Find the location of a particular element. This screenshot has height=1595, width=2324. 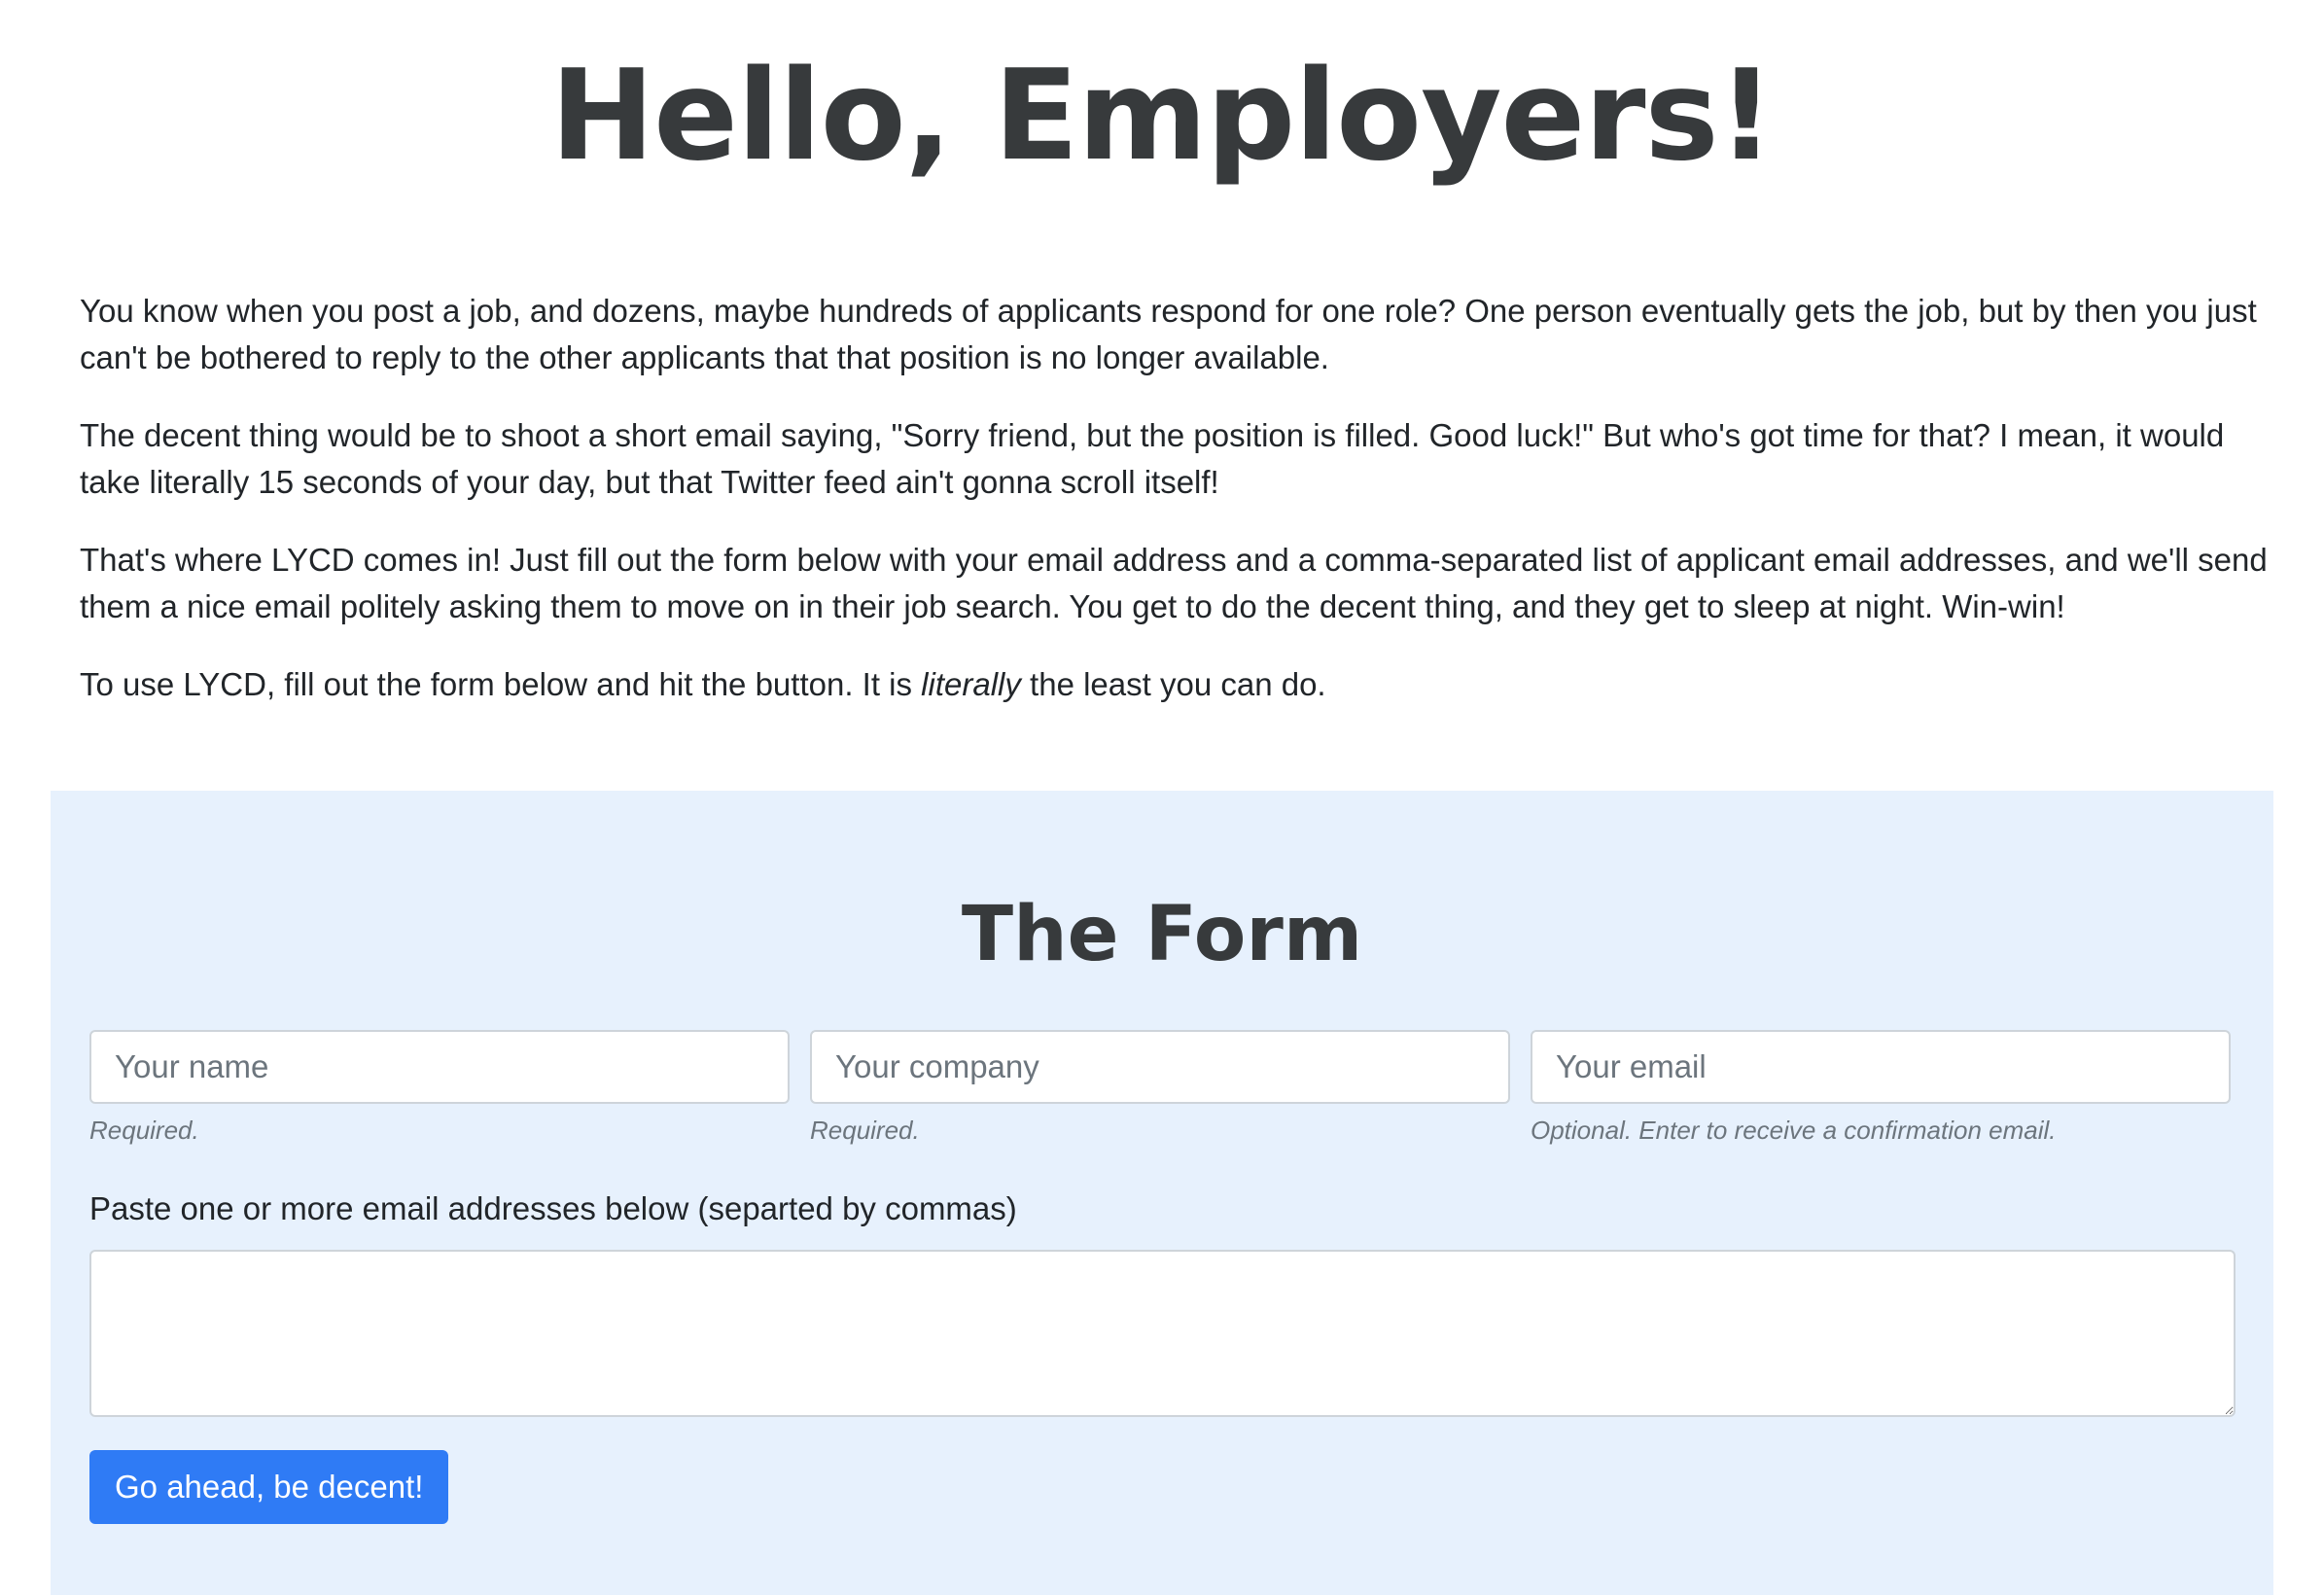

emails-textarea is located at coordinates (1163, 1333).